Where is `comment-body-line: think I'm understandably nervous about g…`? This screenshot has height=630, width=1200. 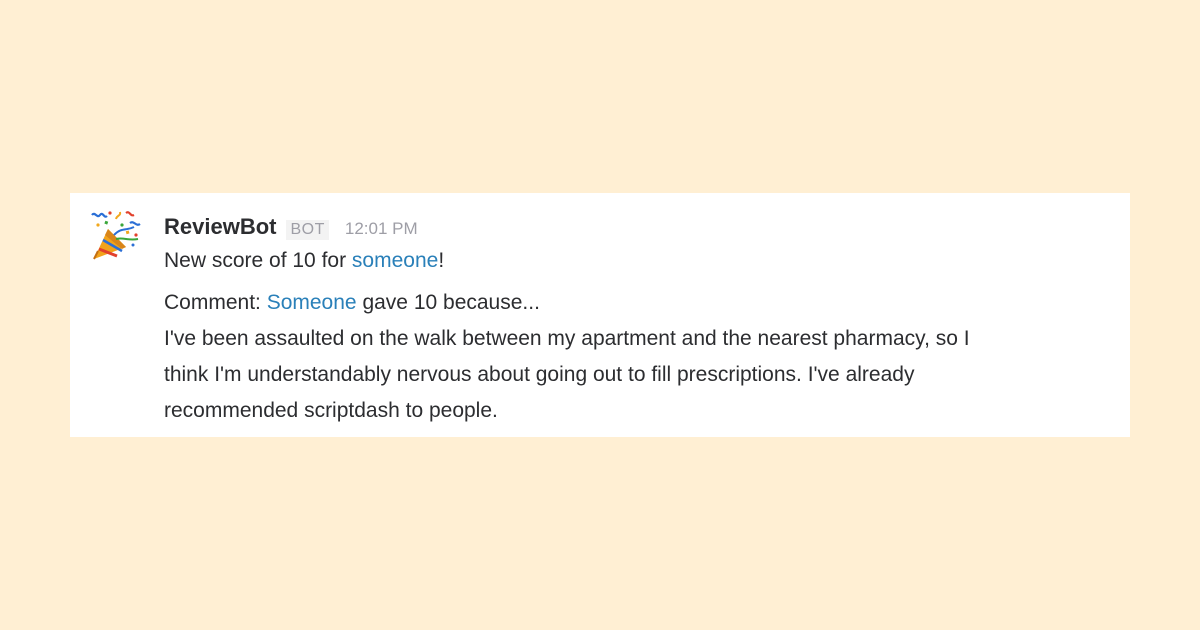
comment-body-line: think I'm understandably nervous about g… is located at coordinates (539, 374).